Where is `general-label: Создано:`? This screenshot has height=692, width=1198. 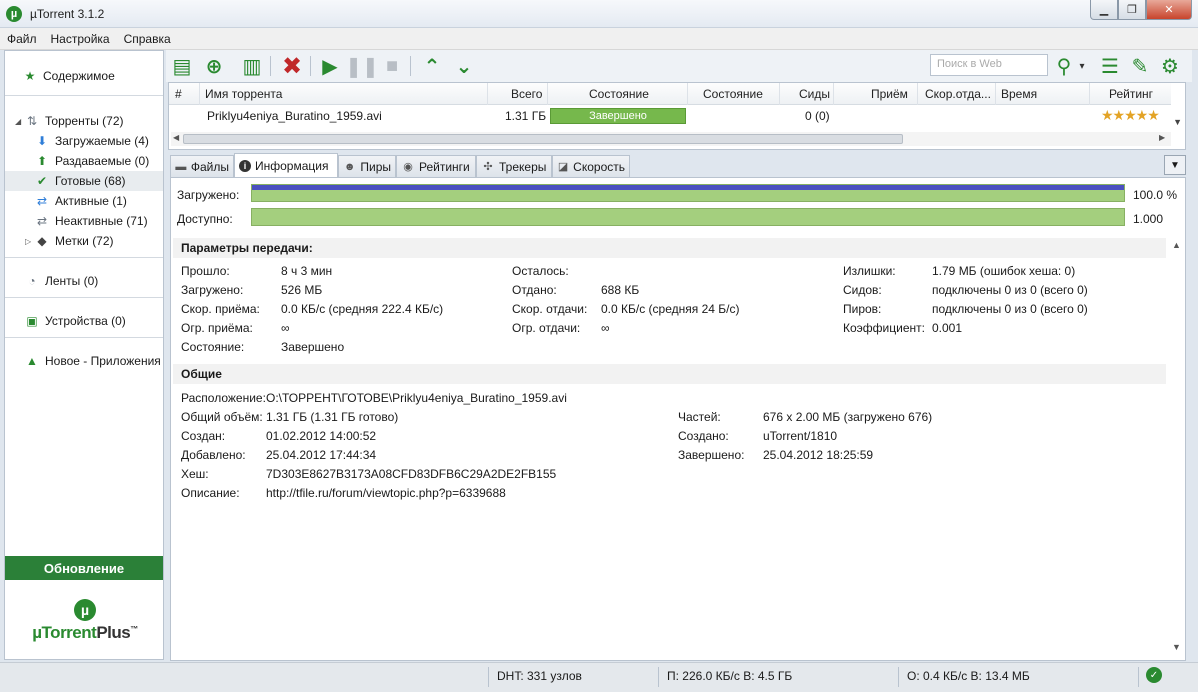
general-label: Создано: is located at coordinates (703, 436).